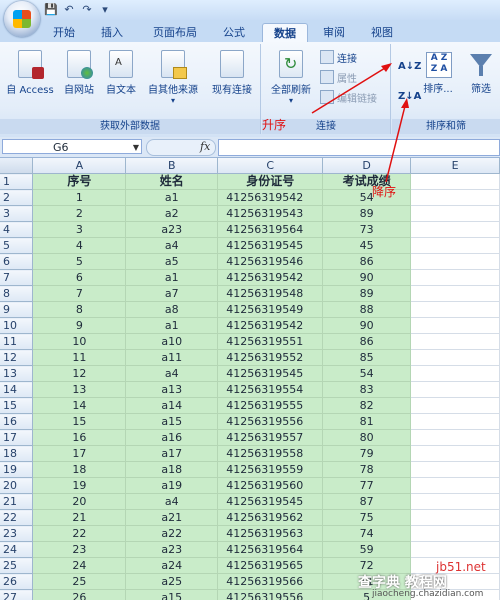 This screenshot has width=500, height=600. What do you see at coordinates (367, 405) in the screenshot?
I see `data-cell: 82` at bounding box center [367, 405].